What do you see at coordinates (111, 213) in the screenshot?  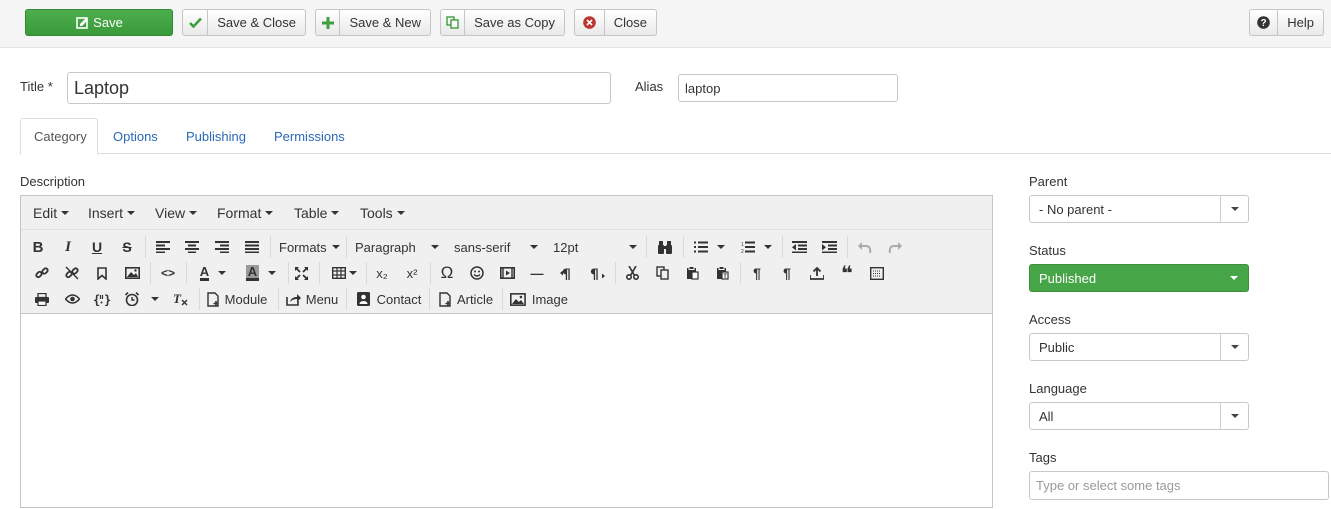 I see `menu-insert: Insert` at bounding box center [111, 213].